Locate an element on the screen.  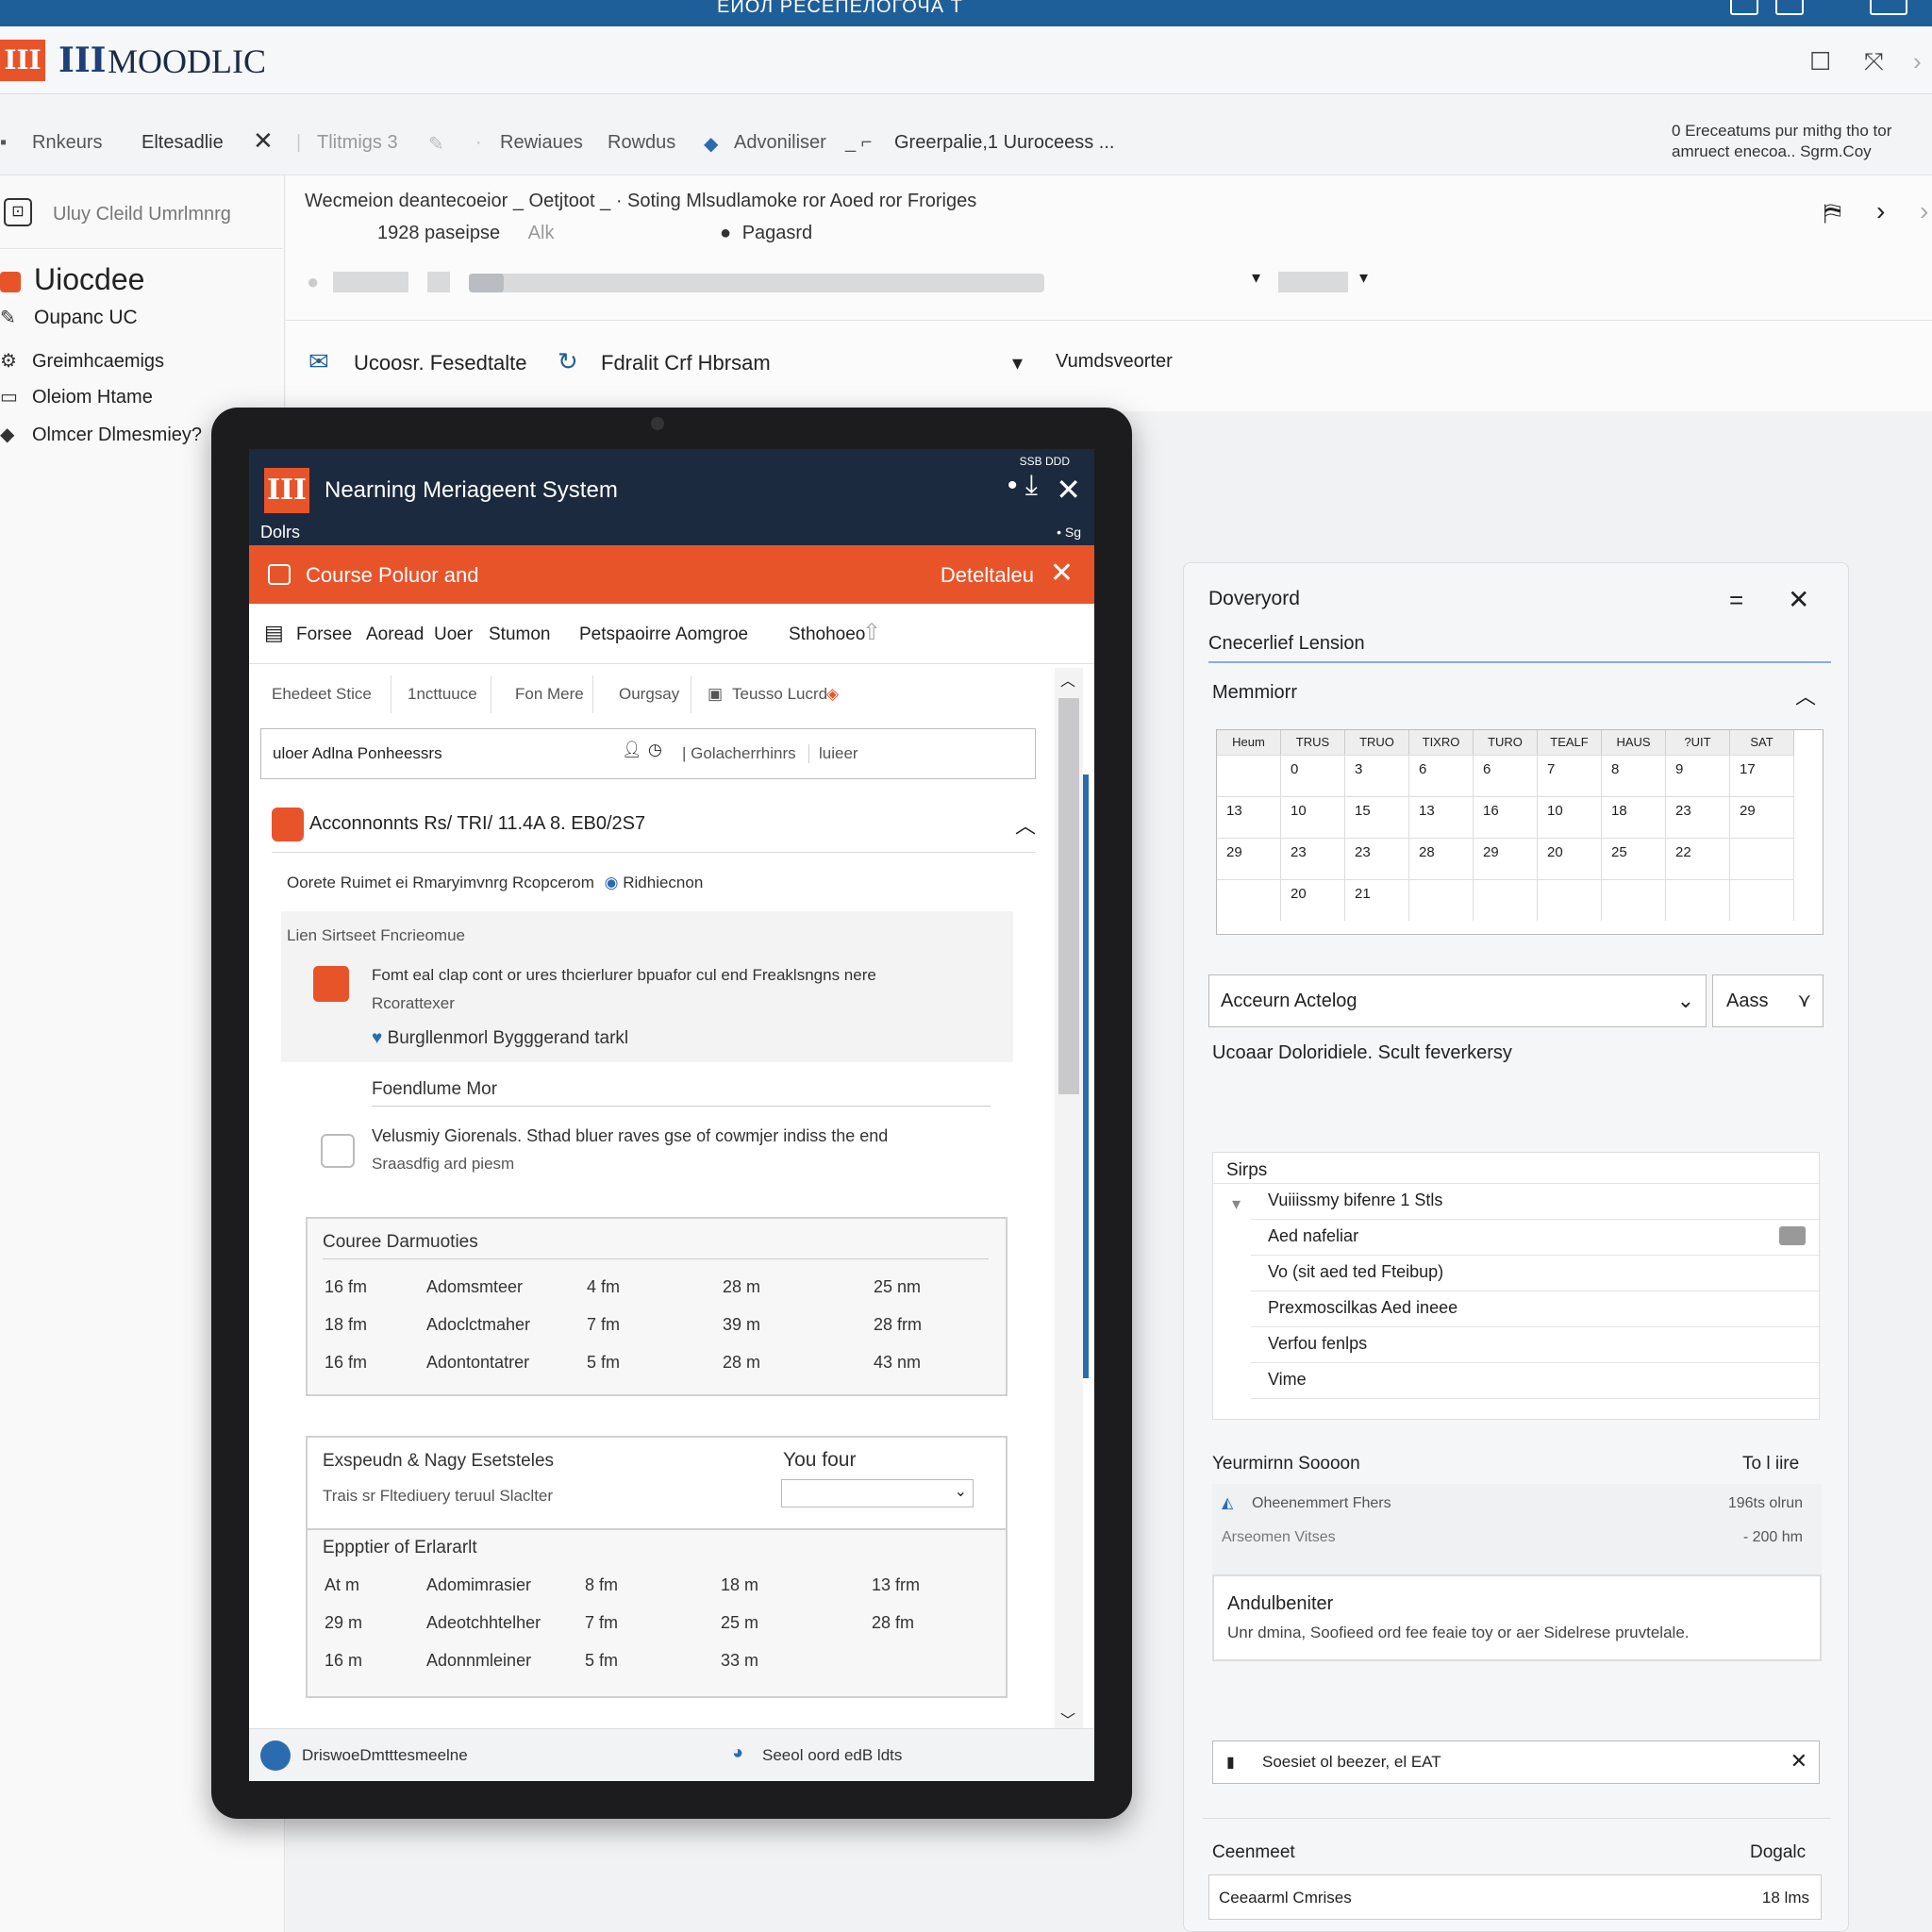
minimize-icon: • ⤓ is located at coordinates (1023, 486).